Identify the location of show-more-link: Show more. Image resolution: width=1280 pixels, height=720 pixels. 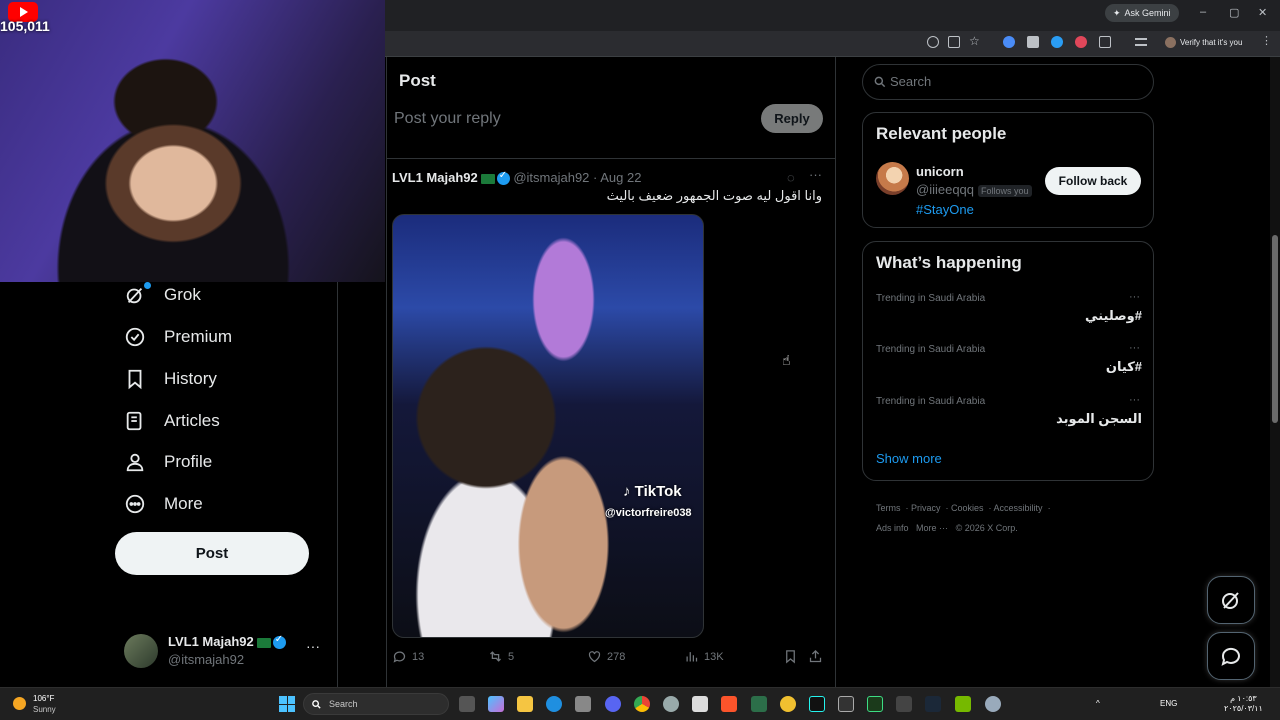
(909, 458).